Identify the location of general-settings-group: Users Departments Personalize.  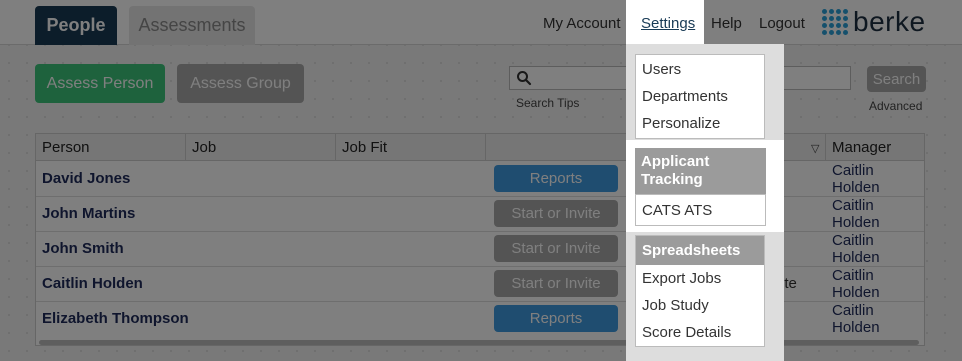
(700, 96).